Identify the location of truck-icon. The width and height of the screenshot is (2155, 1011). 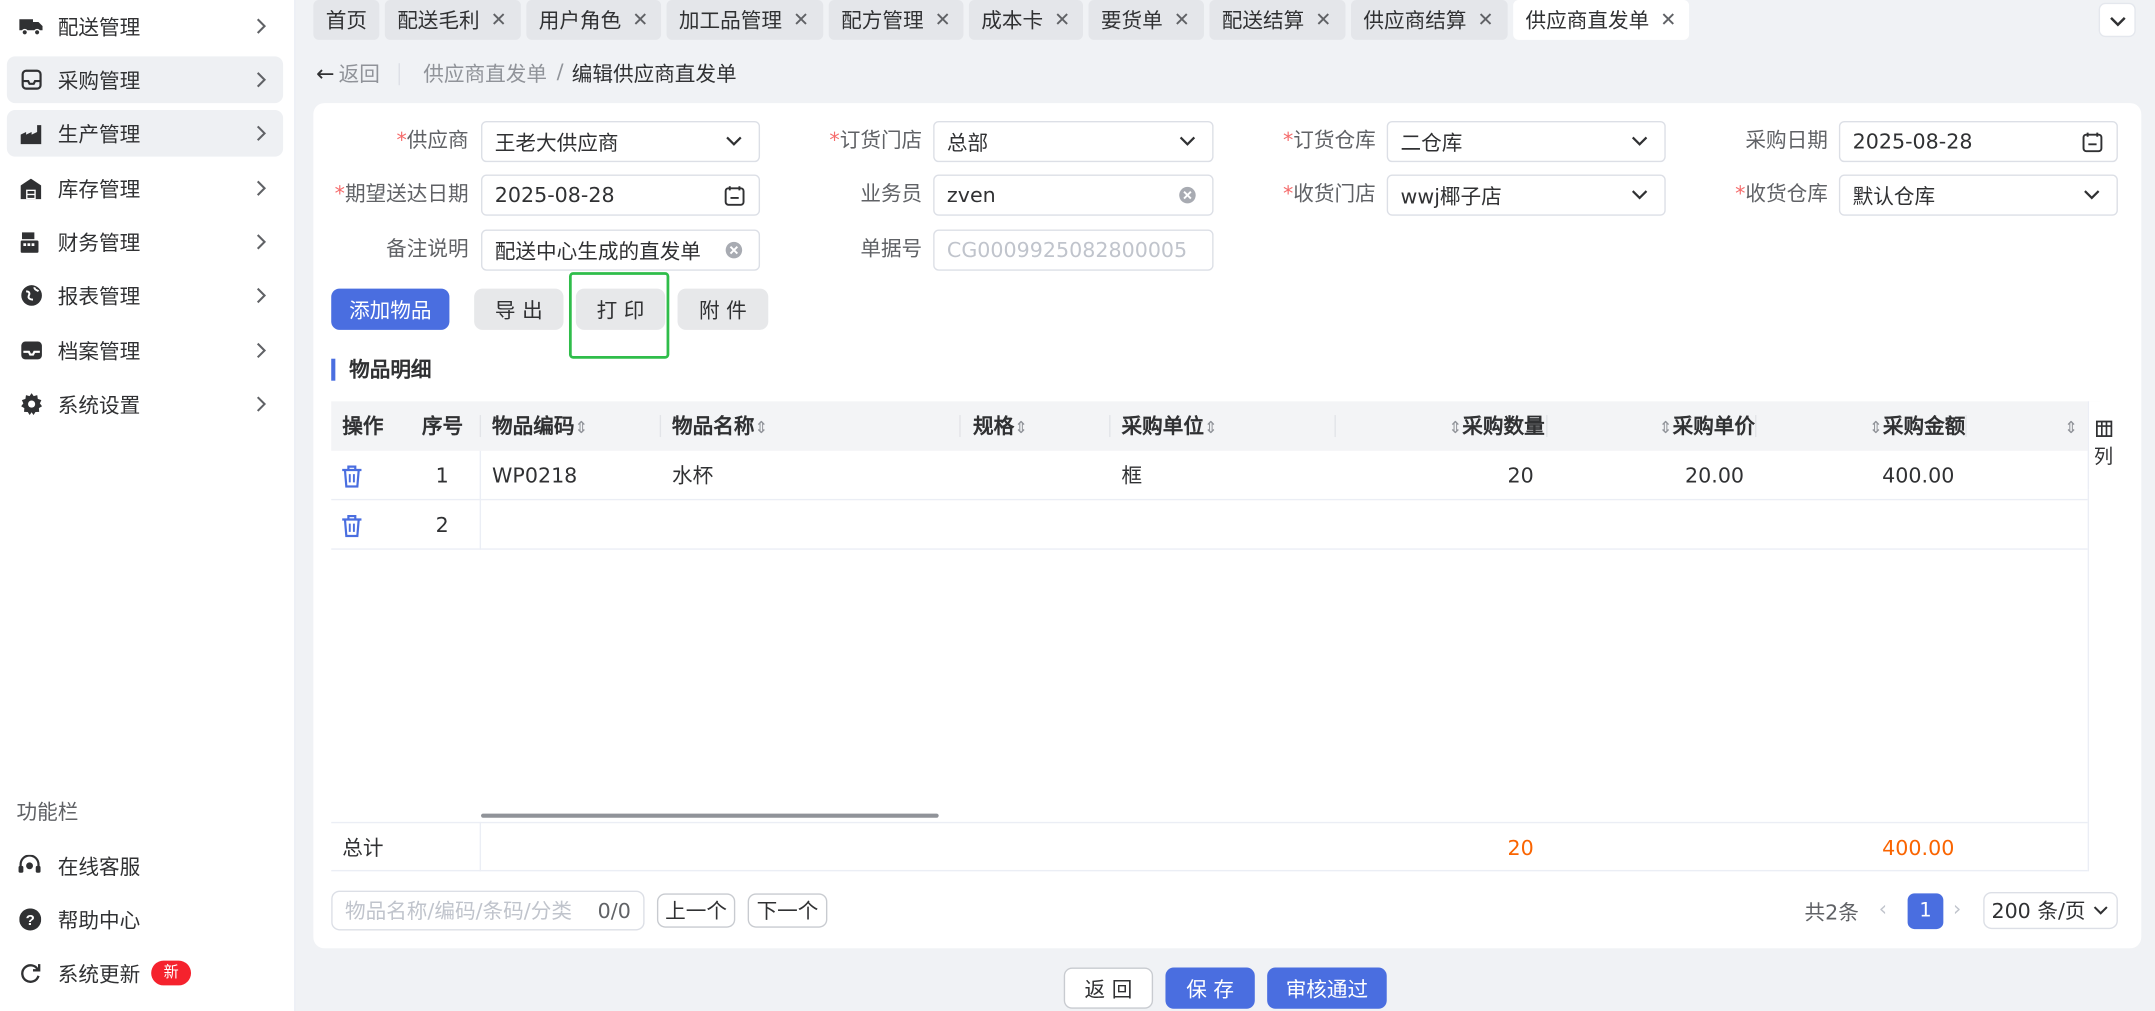
(31, 25).